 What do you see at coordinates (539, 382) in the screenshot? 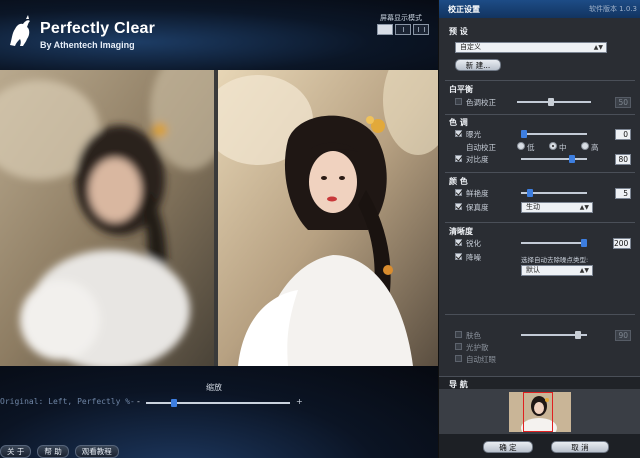
I see `navigation-header: 导 航` at bounding box center [539, 382].